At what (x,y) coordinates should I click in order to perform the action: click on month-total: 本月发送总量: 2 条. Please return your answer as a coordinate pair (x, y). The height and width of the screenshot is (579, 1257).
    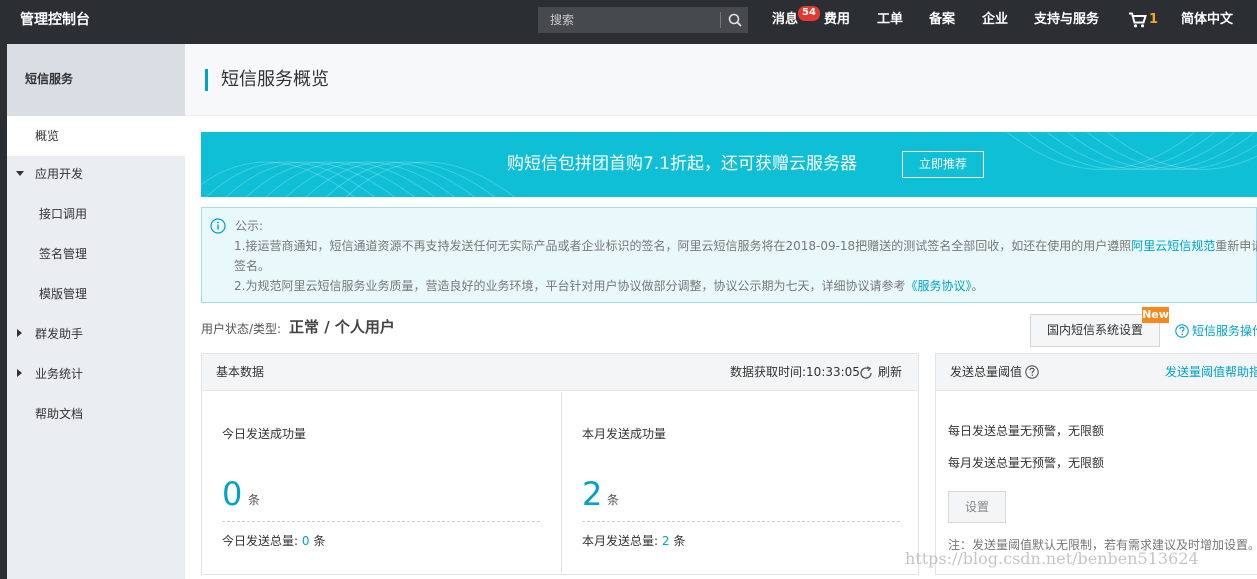
    Looking at the image, I should click on (633, 541).